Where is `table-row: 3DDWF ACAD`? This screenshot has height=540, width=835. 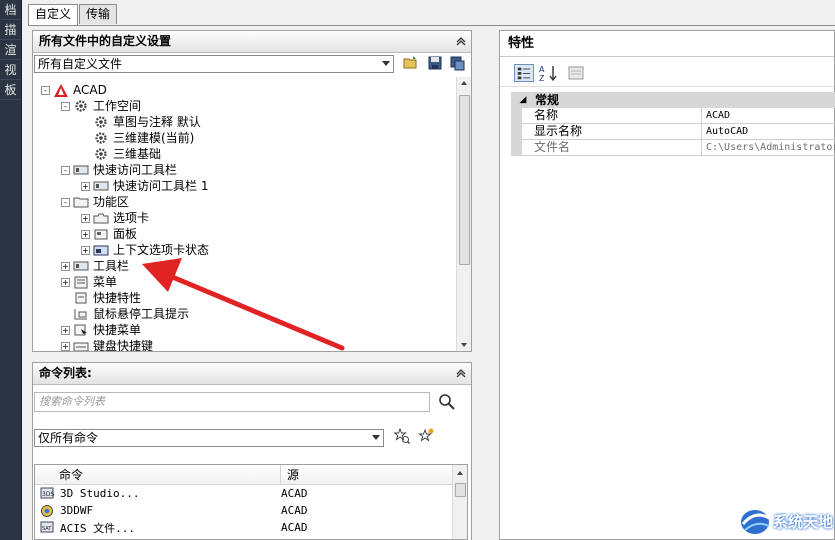 table-row: 3DDWF ACAD is located at coordinates (251, 510).